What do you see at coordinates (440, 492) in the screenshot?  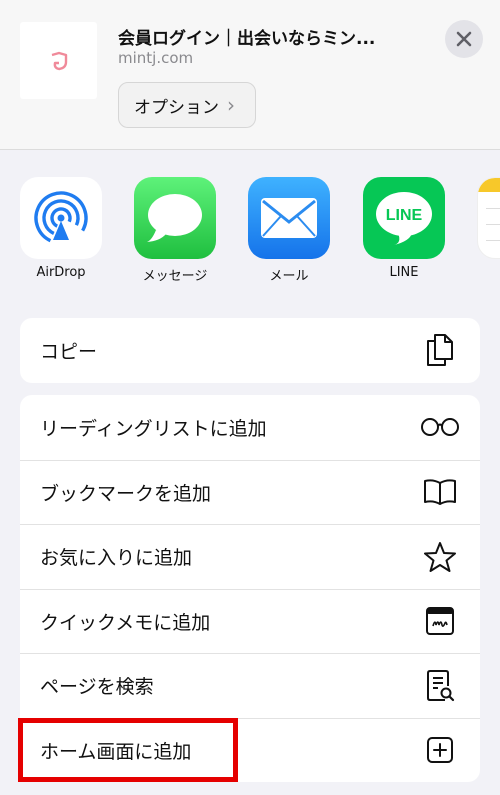 I see `book-icon` at bounding box center [440, 492].